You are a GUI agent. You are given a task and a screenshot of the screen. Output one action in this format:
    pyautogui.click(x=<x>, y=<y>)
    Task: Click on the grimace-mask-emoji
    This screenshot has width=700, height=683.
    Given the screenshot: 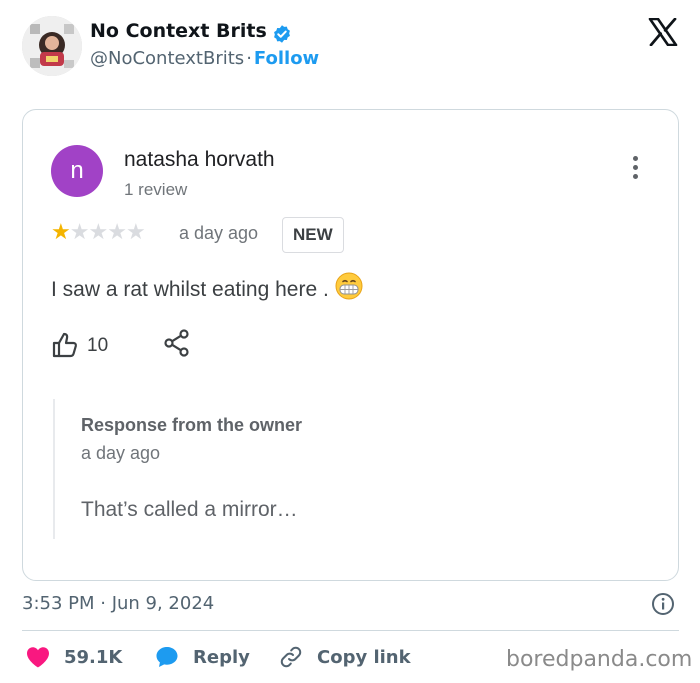 What is the action you would take?
    pyautogui.click(x=349, y=286)
    